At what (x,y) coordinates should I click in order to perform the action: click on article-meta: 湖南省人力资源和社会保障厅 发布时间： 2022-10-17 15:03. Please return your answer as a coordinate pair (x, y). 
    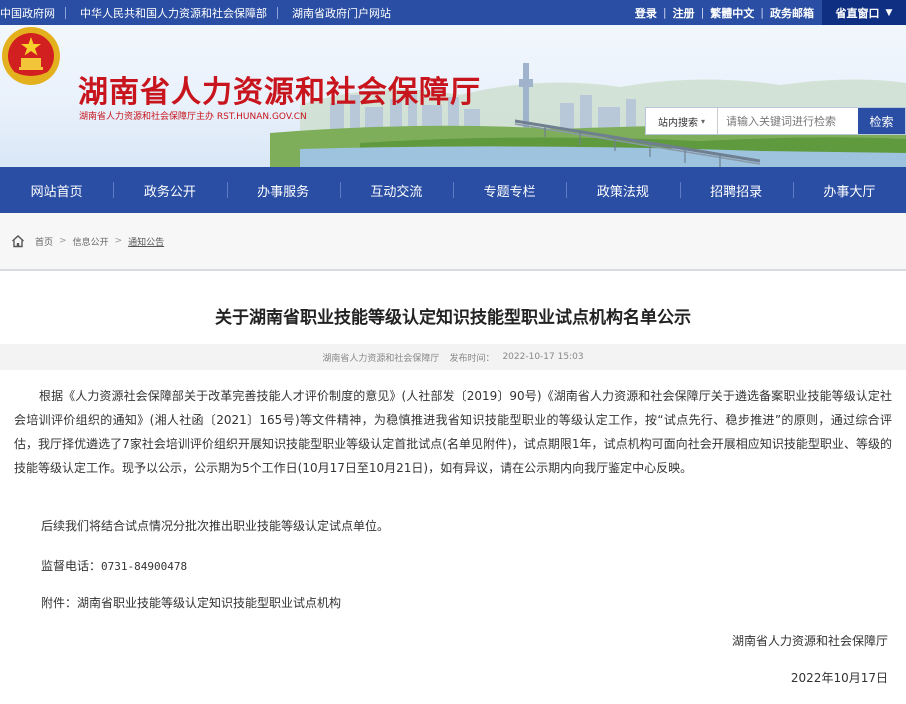
    Looking at the image, I should click on (453, 357).